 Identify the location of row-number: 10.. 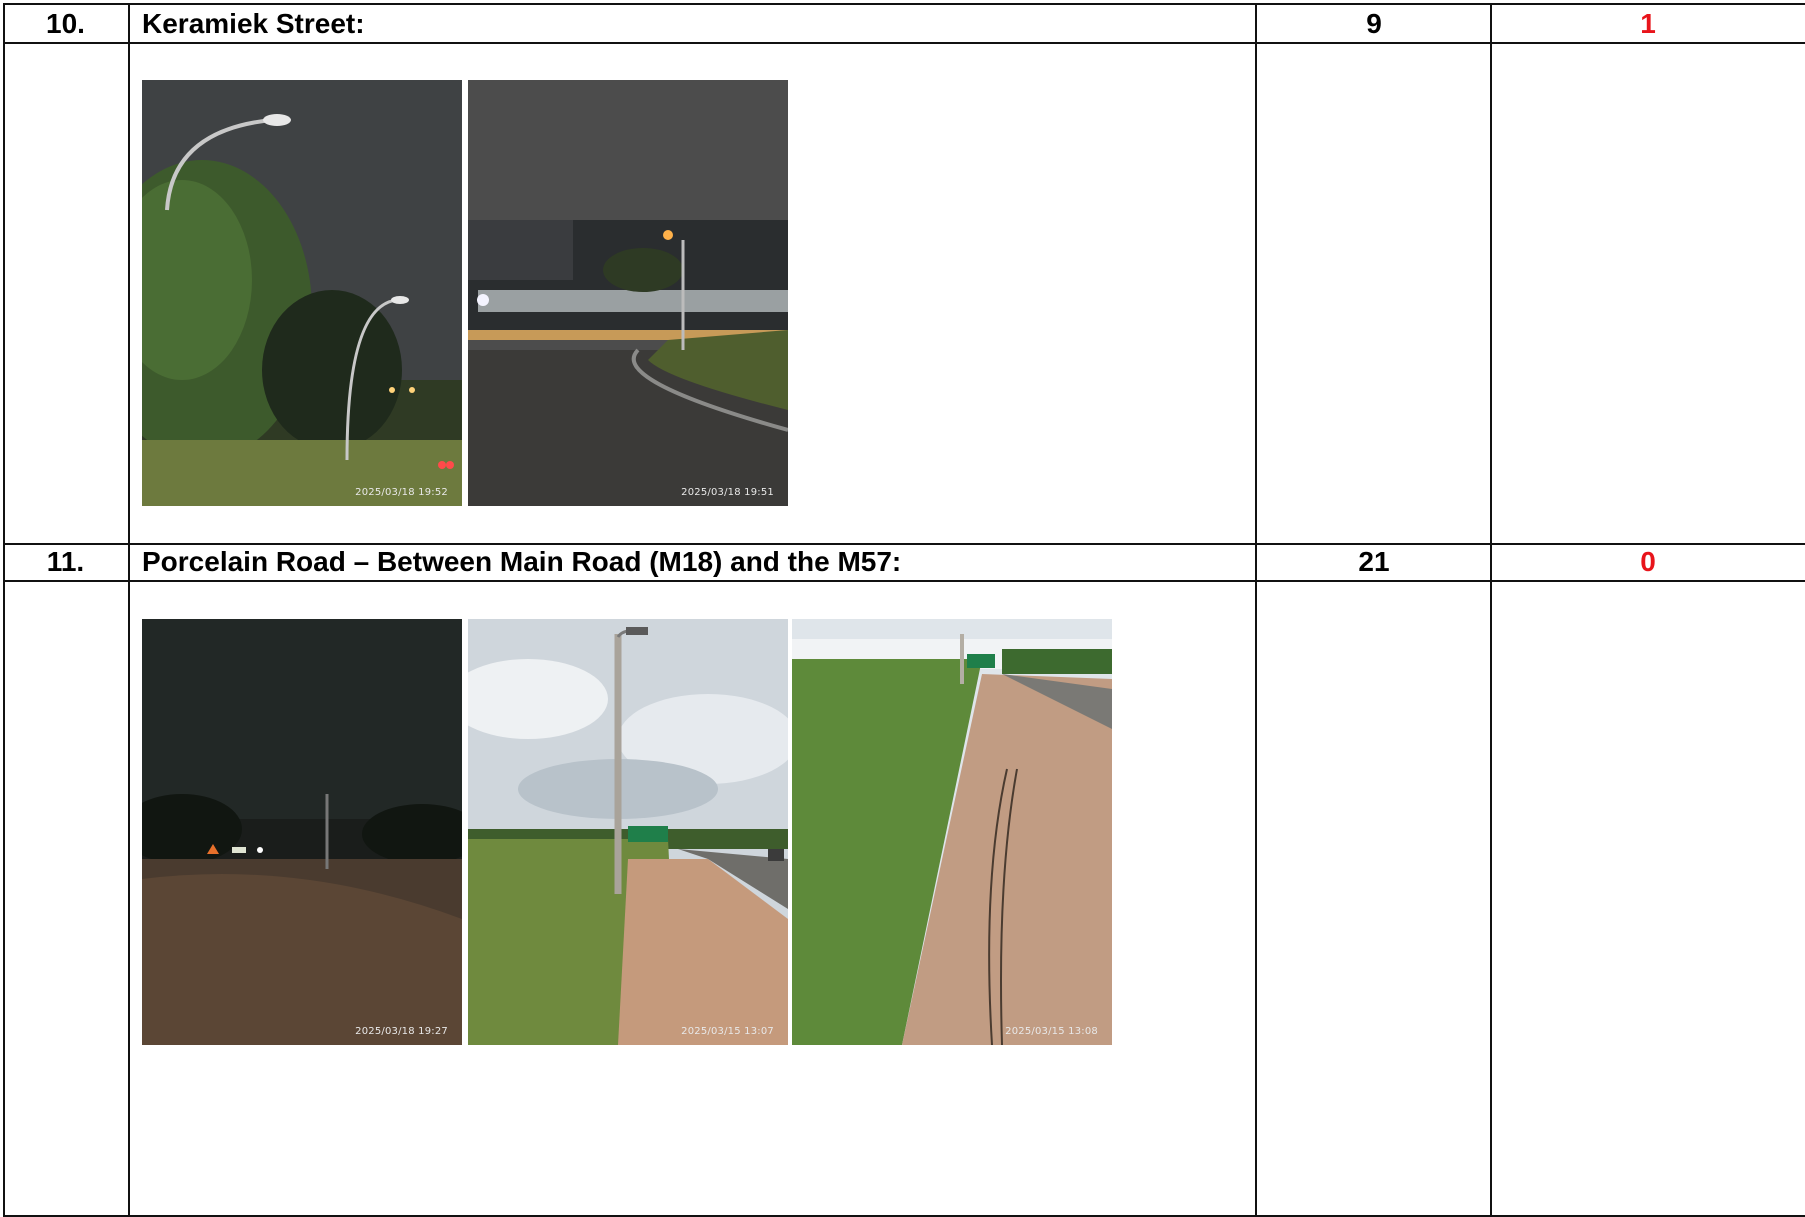
(65, 23).